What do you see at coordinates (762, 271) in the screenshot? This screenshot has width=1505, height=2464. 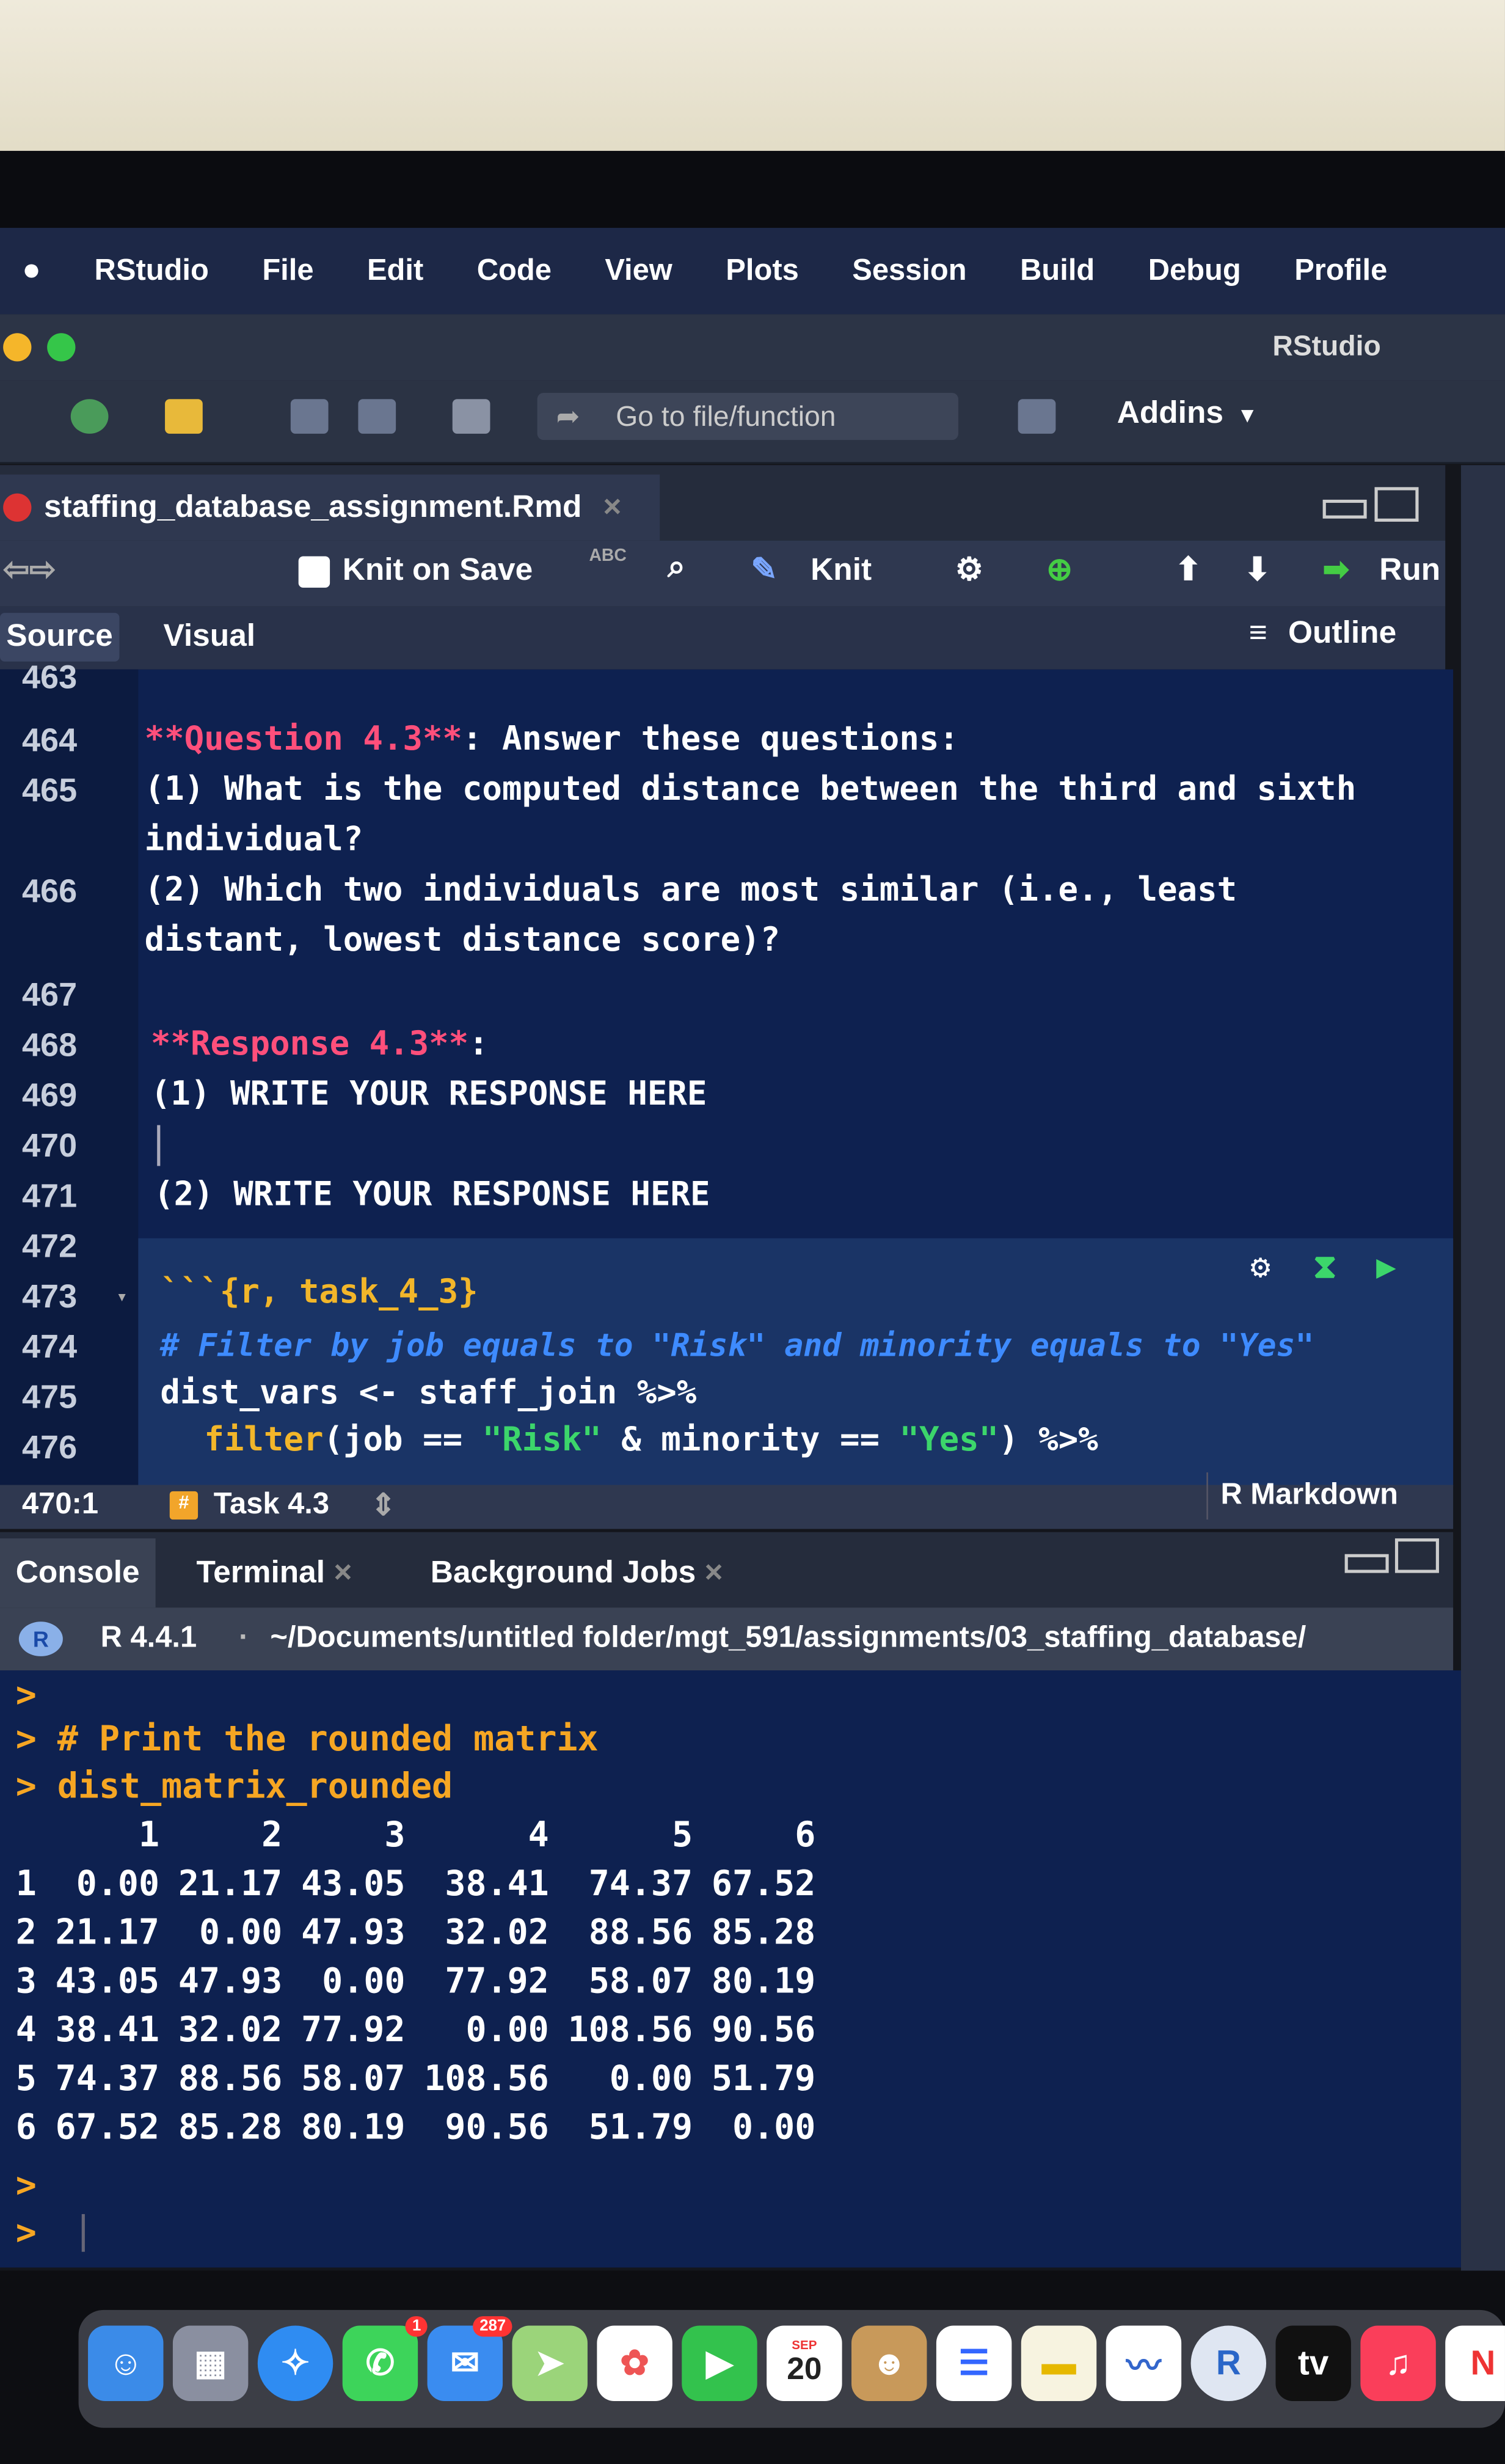 I see `menu-plots: Plots` at bounding box center [762, 271].